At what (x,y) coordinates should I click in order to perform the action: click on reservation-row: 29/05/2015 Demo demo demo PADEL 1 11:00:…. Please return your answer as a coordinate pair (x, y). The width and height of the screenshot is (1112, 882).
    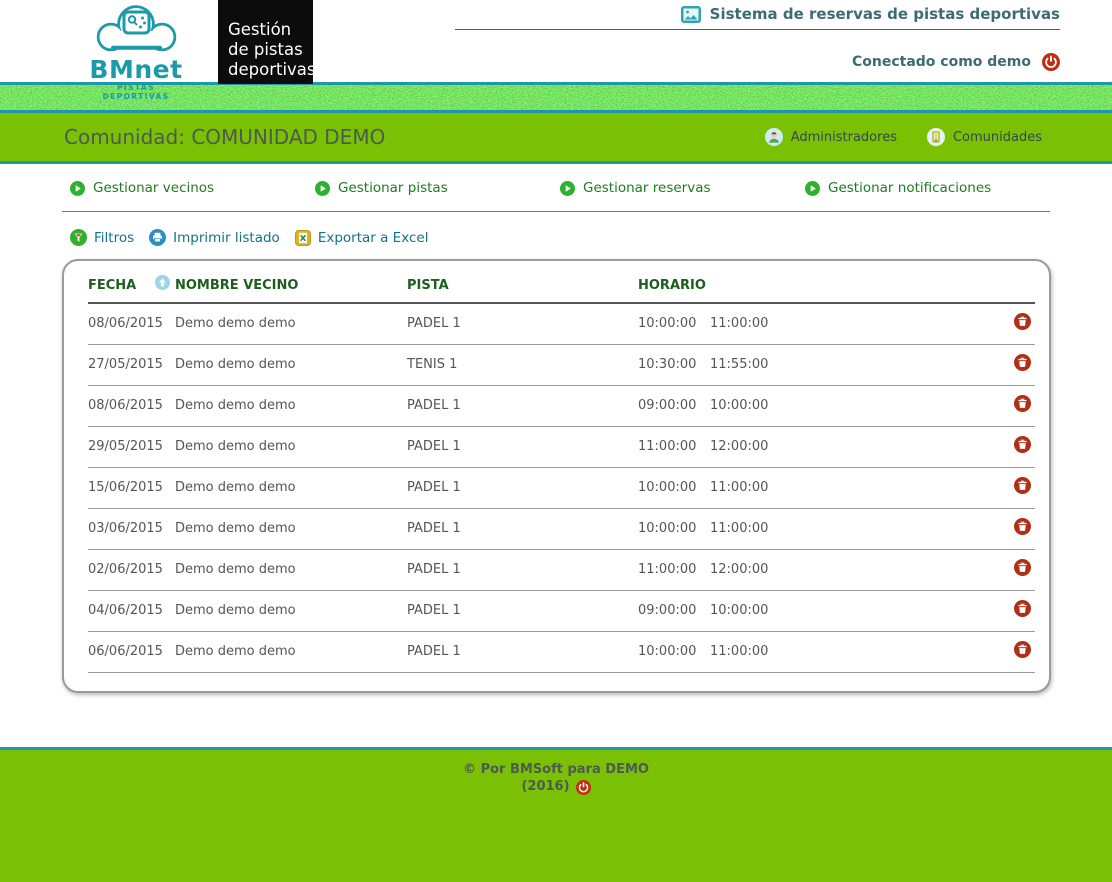
    Looking at the image, I should click on (561, 447).